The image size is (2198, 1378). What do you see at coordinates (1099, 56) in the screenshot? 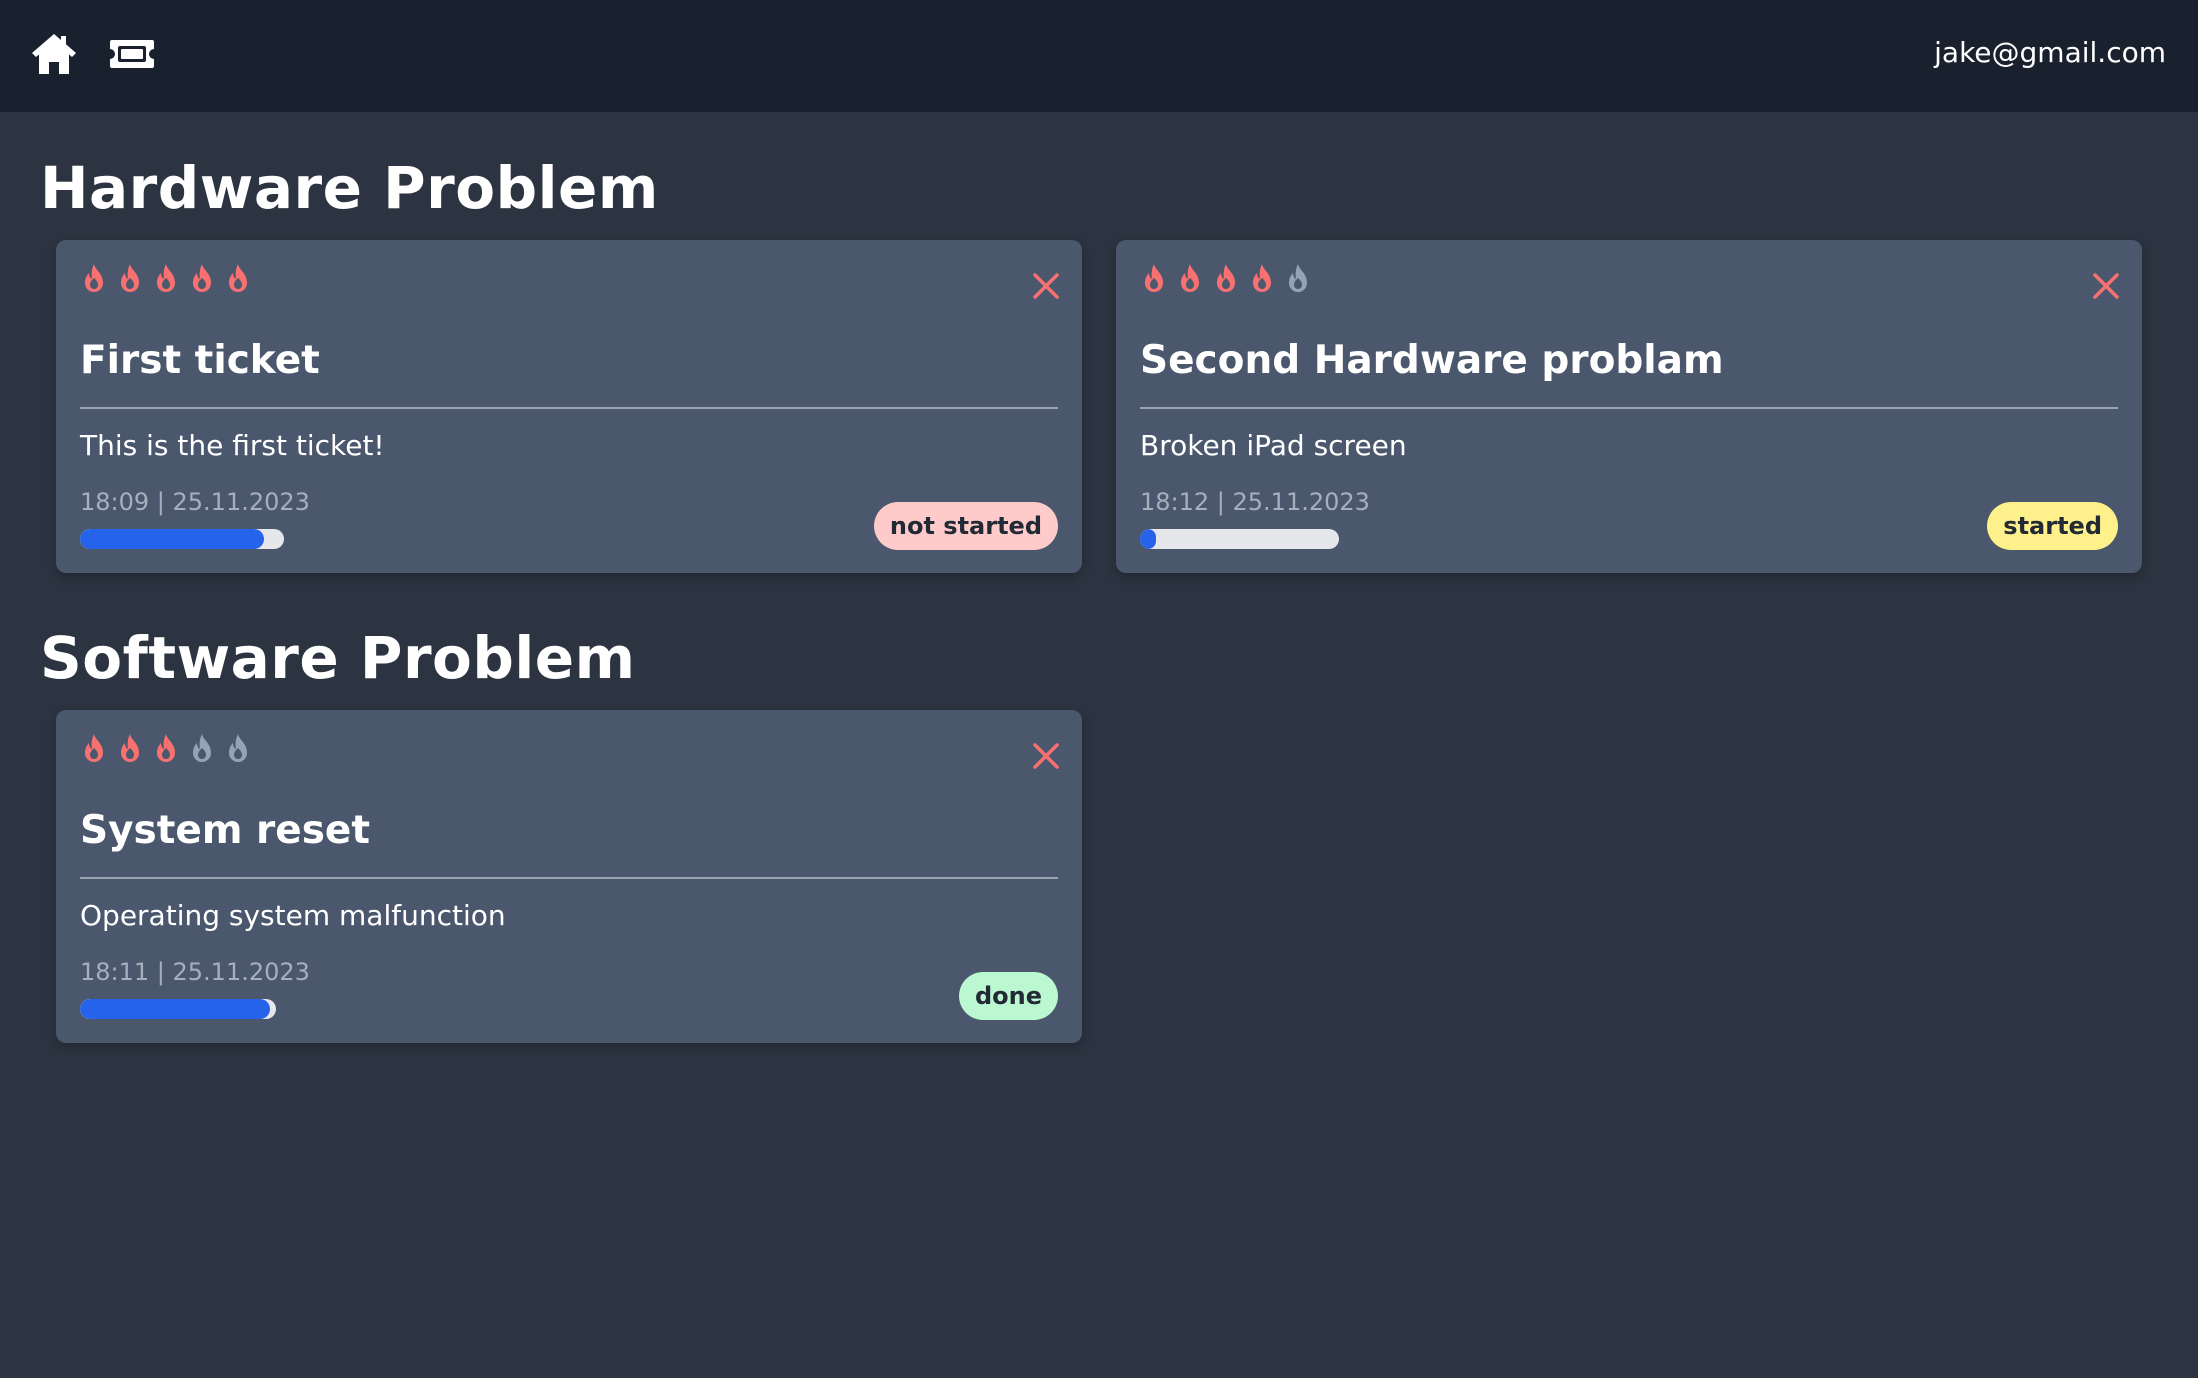
I see `top-navbar: jake@gmail.com` at bounding box center [1099, 56].